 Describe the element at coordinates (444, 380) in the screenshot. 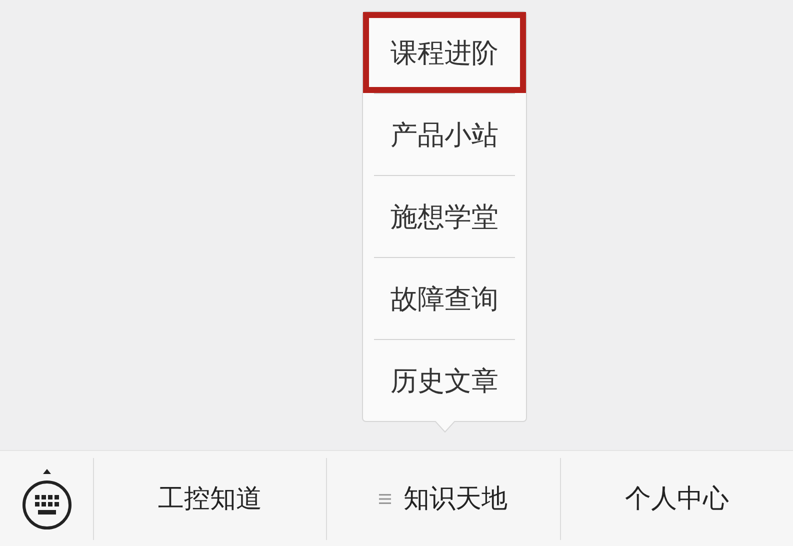

I see `menu-item: 历史文章` at that location.